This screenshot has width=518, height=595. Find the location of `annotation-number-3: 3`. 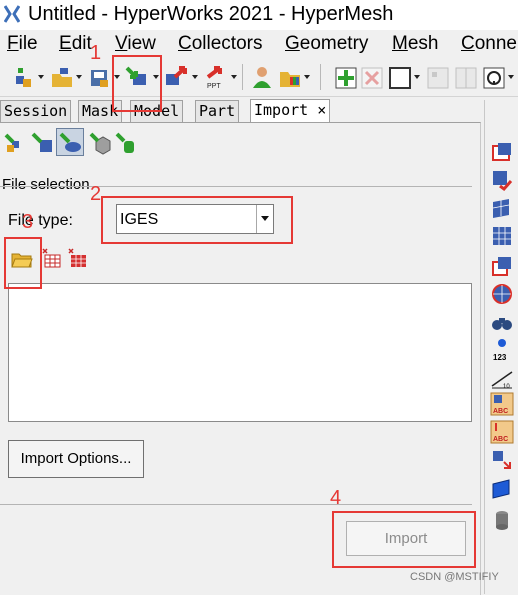

annotation-number-3: 3 is located at coordinates (28, 222).